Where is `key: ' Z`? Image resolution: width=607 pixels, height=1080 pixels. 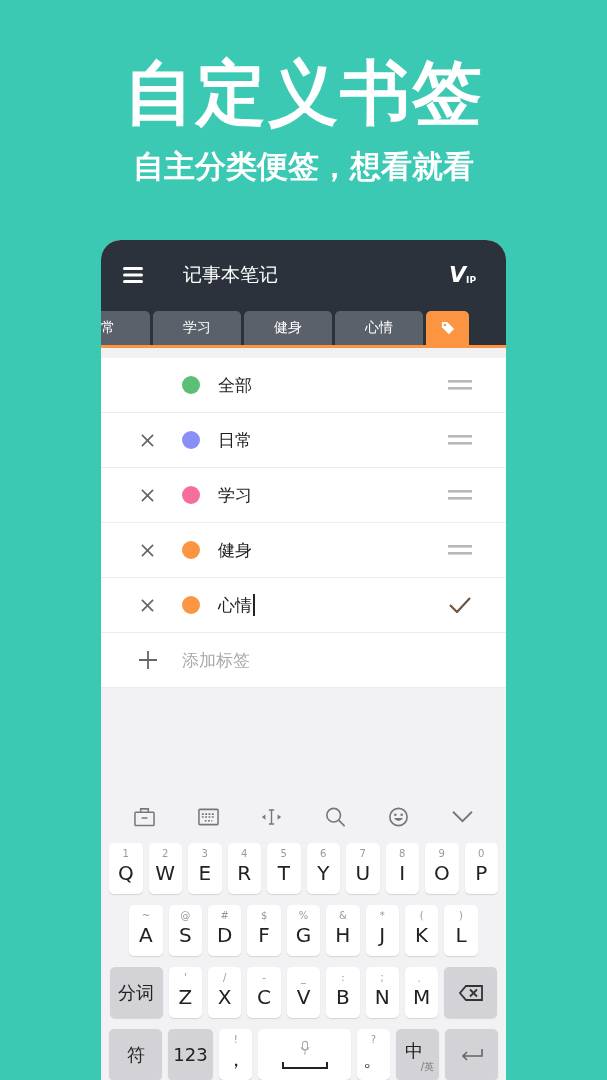
key: ' Z is located at coordinates (185, 992).